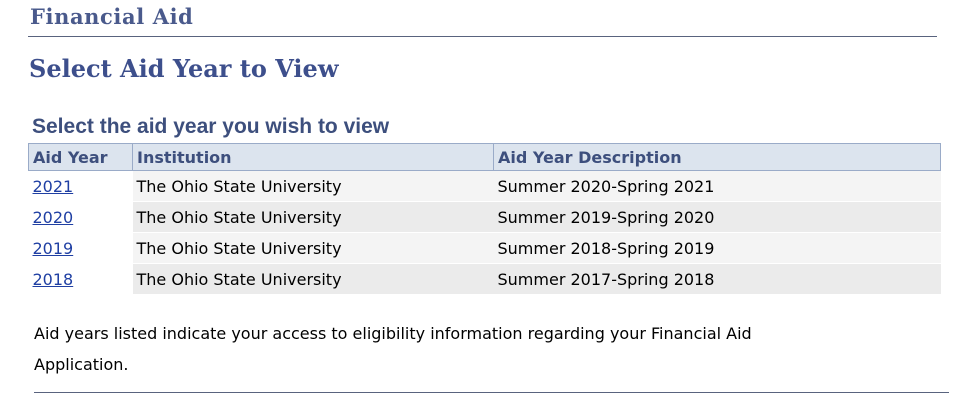  I want to click on description-cell: Summer 2018-Spring 2019, so click(717, 248).